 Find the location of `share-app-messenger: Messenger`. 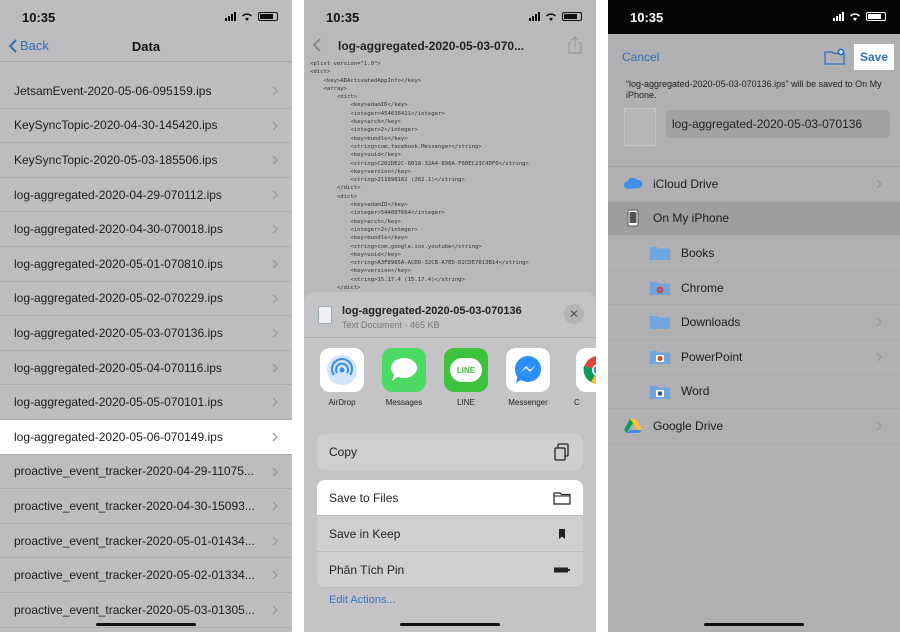

share-app-messenger: Messenger is located at coordinates (528, 377).